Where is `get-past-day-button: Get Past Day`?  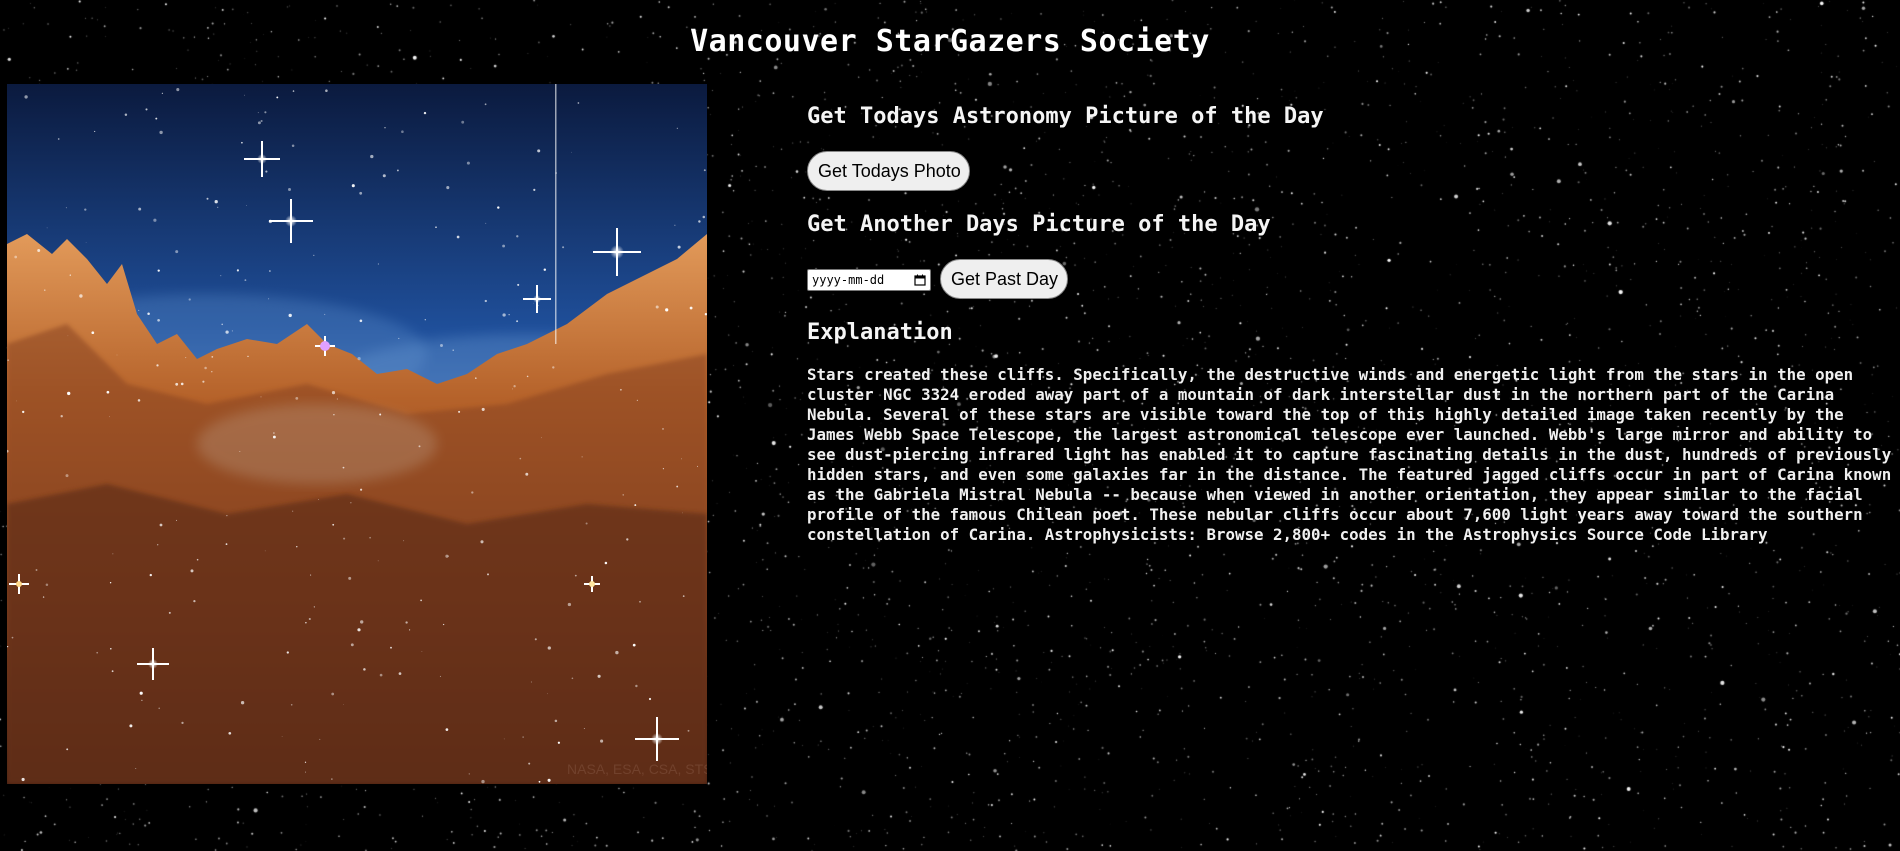
get-past-day-button: Get Past Day is located at coordinates (1004, 279).